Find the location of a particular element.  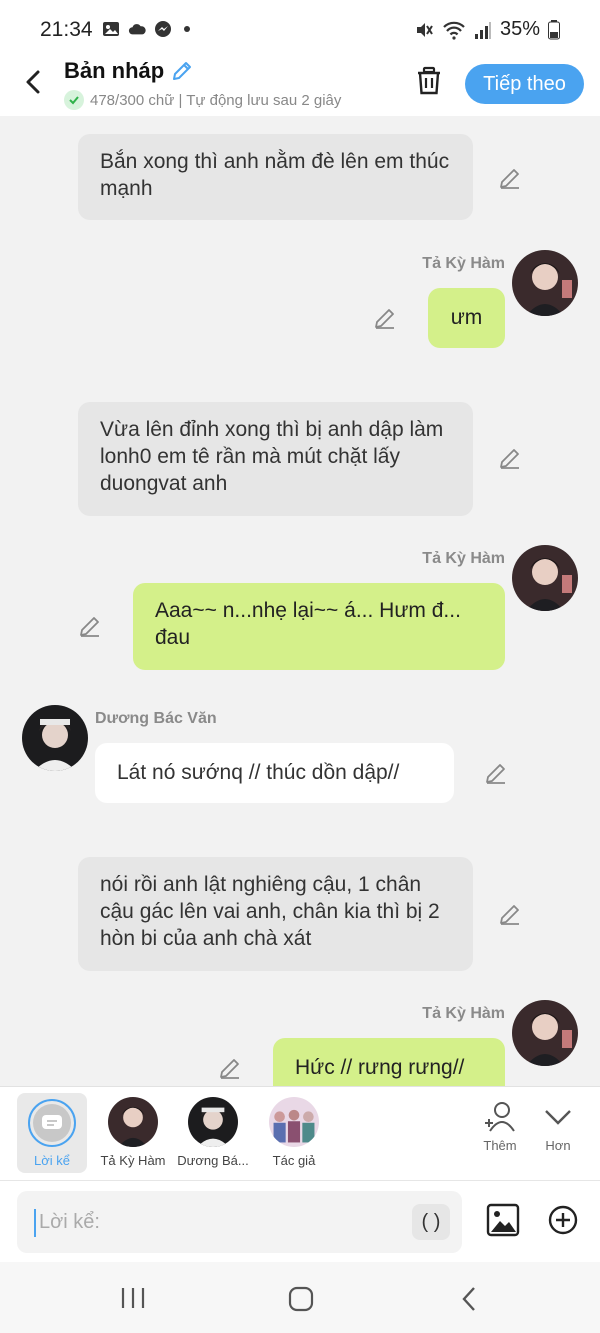

message-bubble: Aaa~~ n...nhẹ lại~~ á... Hưm đ... đau is located at coordinates (319, 626).